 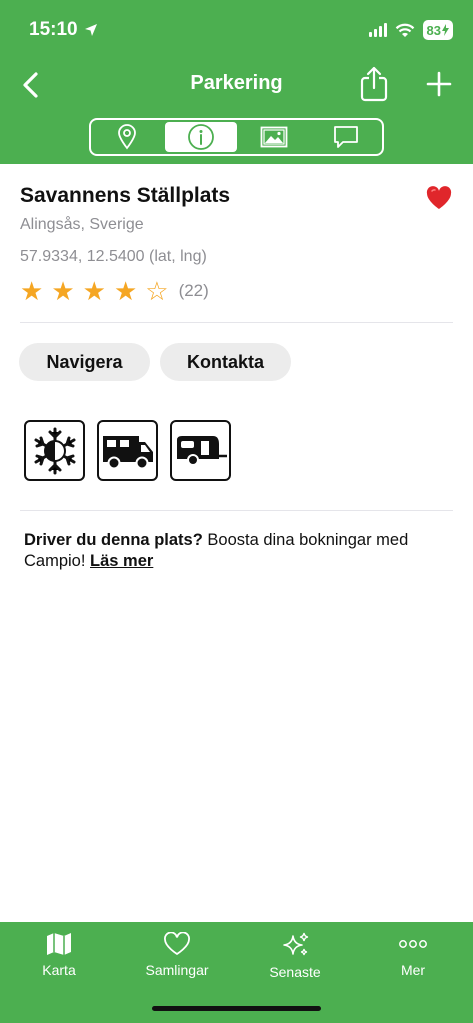 I want to click on rating: ★ ★ ★ ★ ☆ (22), so click(x=114, y=291).